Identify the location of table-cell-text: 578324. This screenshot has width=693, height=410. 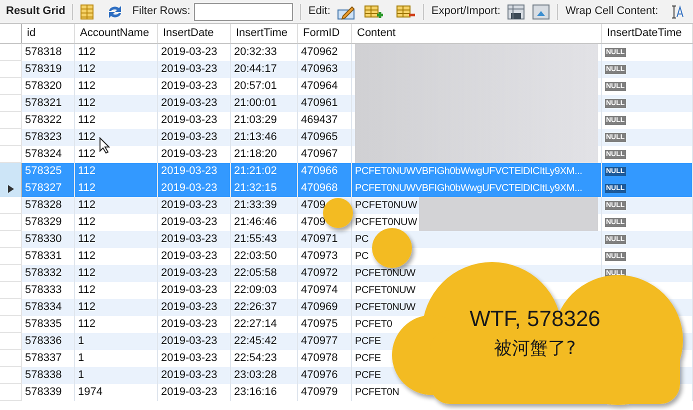
(43, 154).